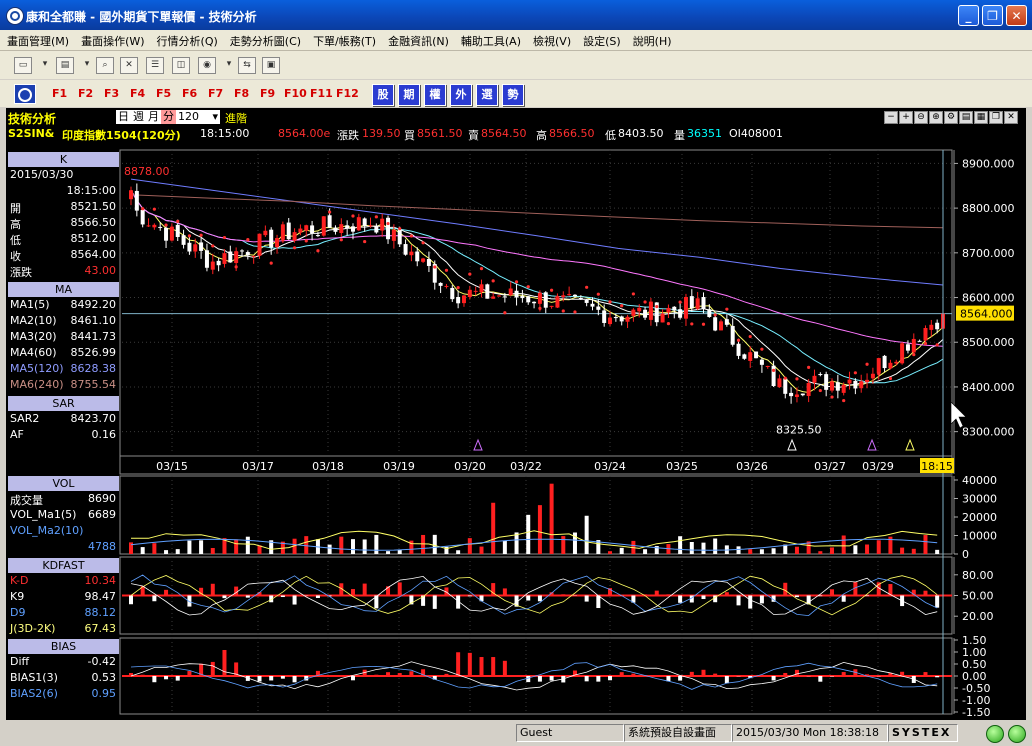  I want to click on close-icon: ✕, so click(1011, 117).